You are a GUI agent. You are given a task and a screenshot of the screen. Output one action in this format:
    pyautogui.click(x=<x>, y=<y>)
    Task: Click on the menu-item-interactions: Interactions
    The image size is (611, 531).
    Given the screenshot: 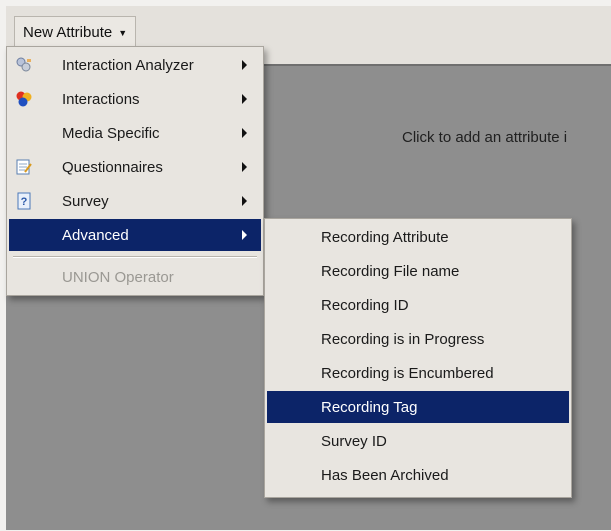 What is the action you would take?
    pyautogui.click(x=135, y=99)
    